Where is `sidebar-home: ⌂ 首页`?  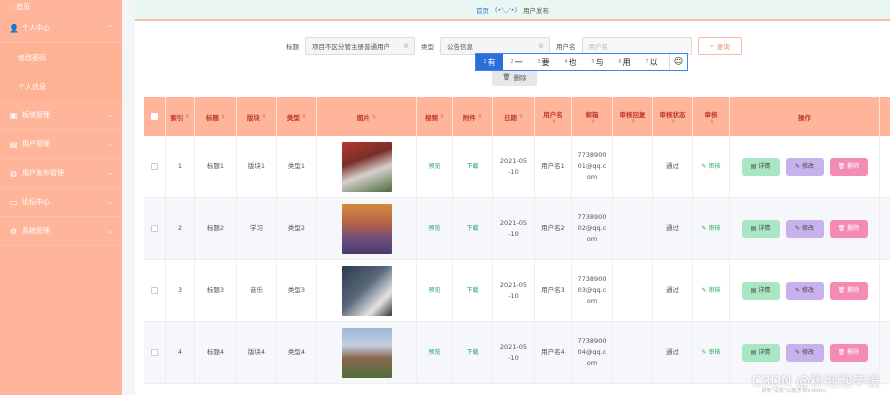
sidebar-home: ⌂ 首页 is located at coordinates (61, 7).